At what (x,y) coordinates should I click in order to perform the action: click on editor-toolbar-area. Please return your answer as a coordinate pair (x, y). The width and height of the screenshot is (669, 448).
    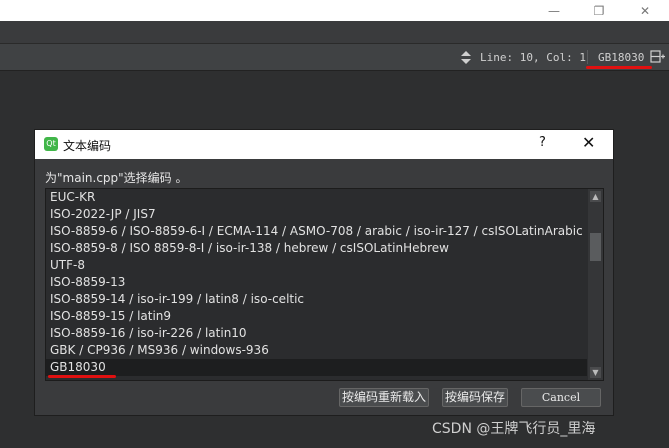
    Looking at the image, I should click on (228, 57).